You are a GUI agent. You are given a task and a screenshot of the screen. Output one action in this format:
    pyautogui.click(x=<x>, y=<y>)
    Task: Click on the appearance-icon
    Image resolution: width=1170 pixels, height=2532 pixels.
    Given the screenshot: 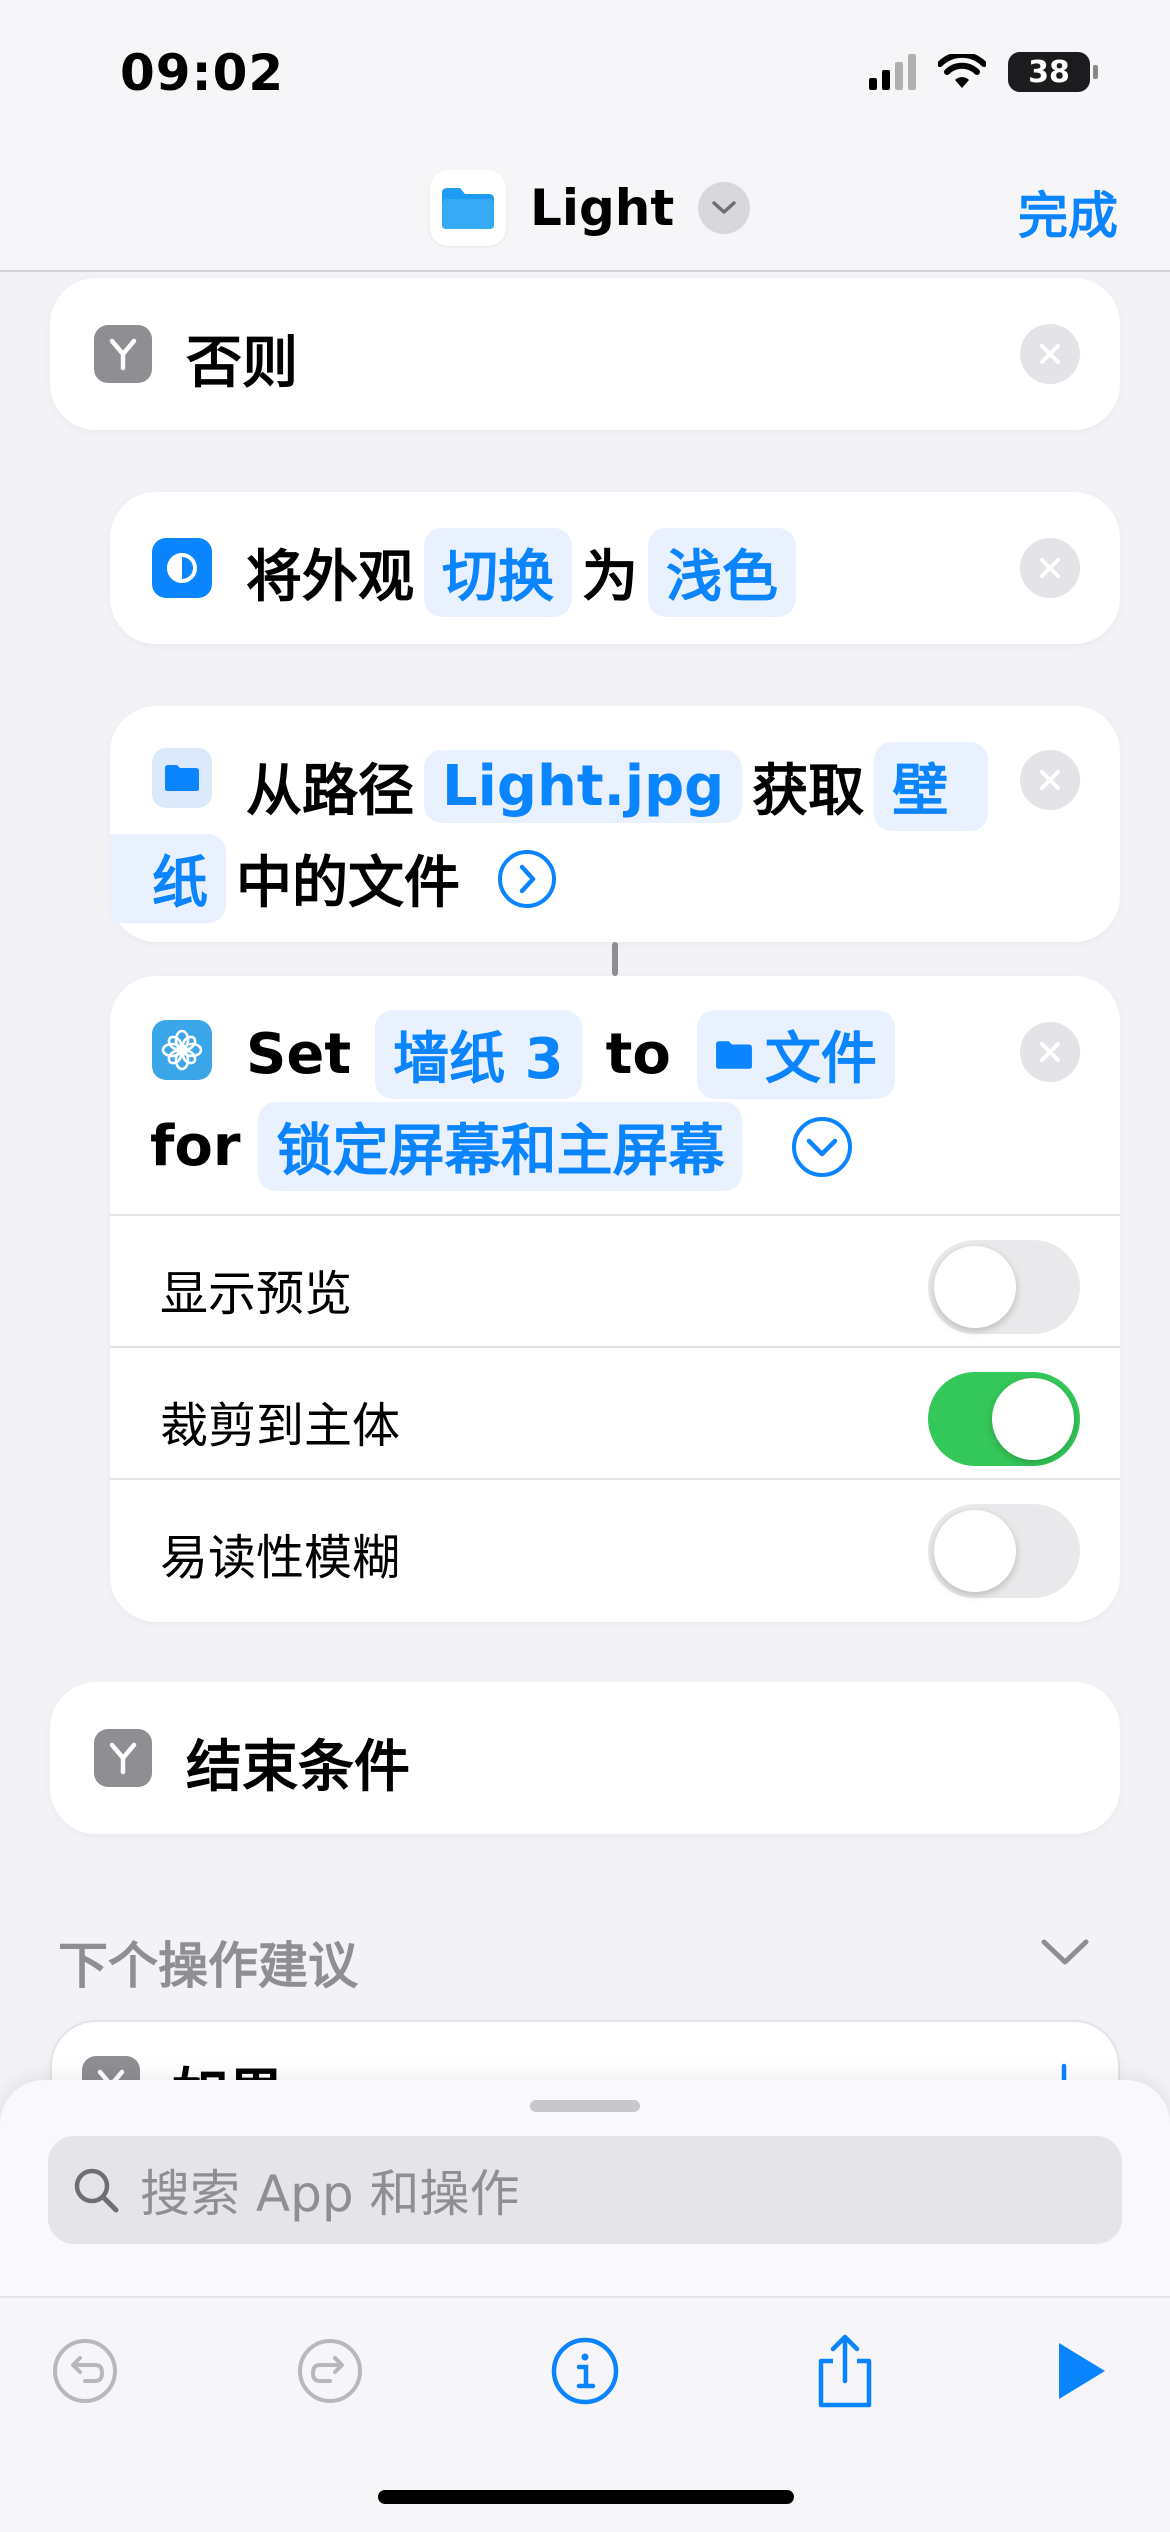 What is the action you would take?
    pyautogui.click(x=182, y=568)
    